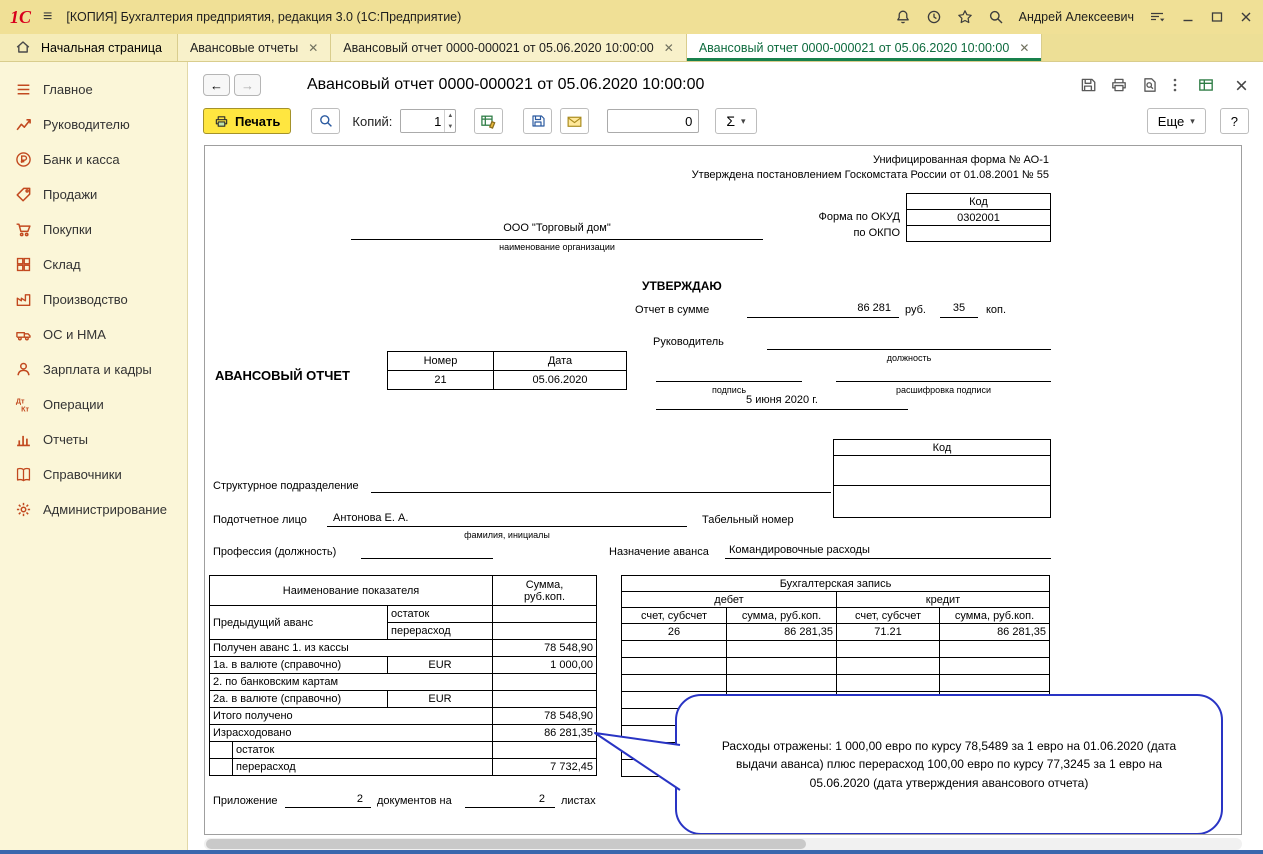 Image resolution: width=1263 pixels, height=854 pixels. I want to click on appendix-docs-count: 2, so click(328, 800).